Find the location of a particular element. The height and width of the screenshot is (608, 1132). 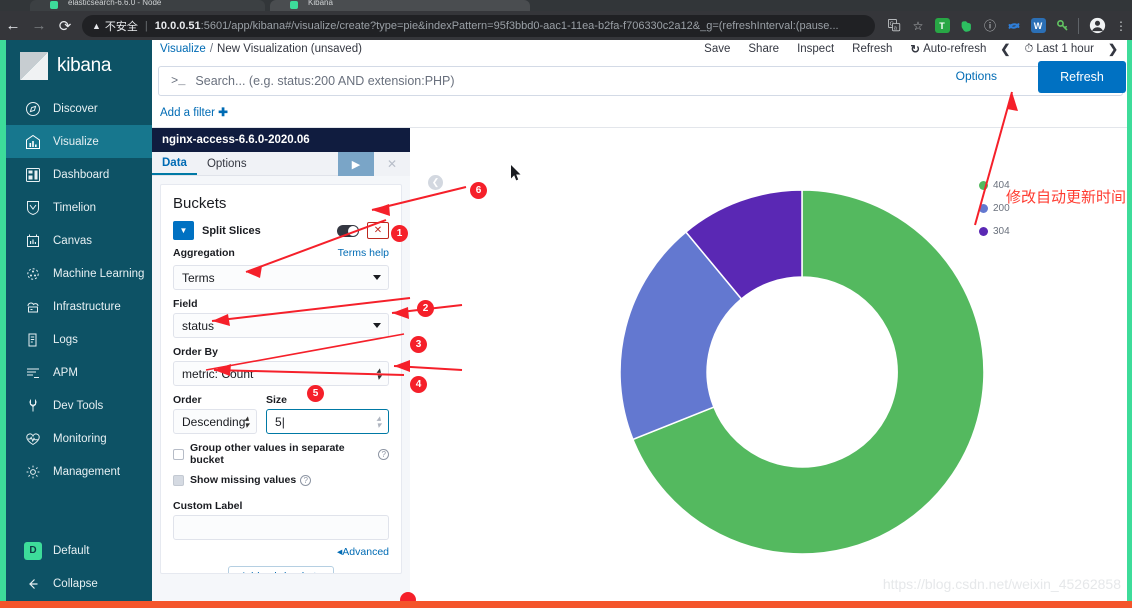

order-select: Descending ▴ ▾ is located at coordinates (215, 421).